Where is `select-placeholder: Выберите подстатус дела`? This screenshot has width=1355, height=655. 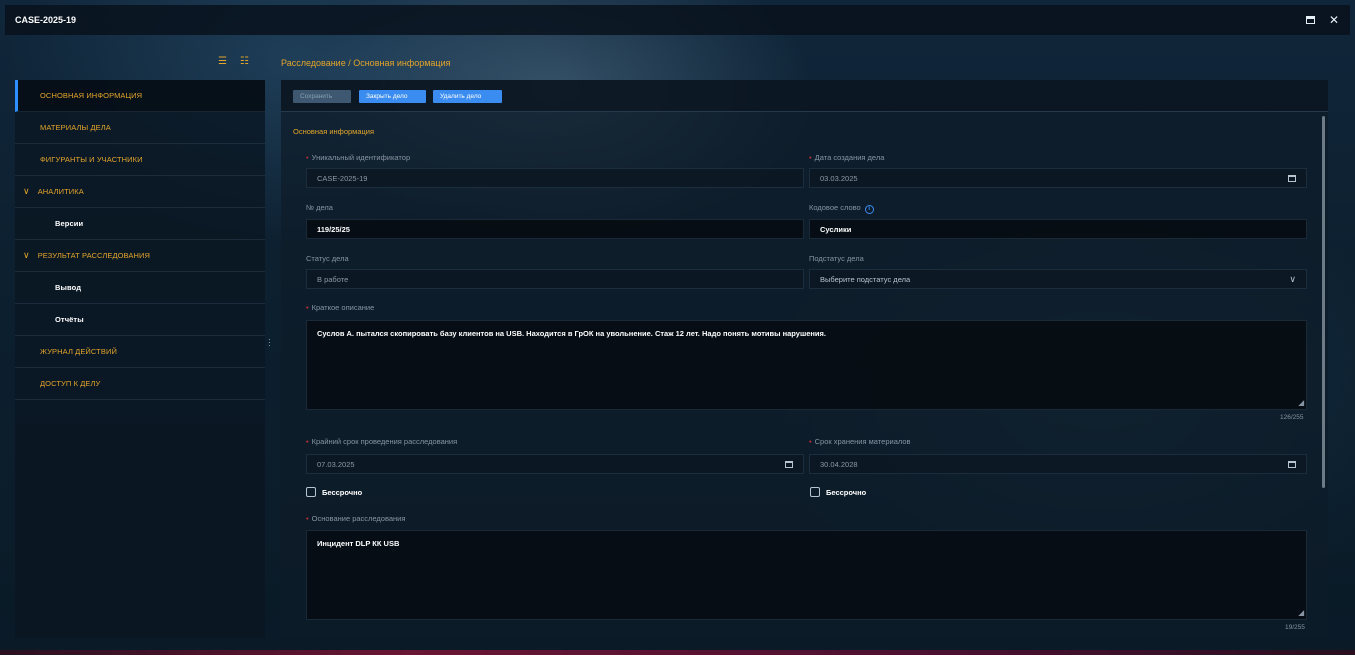 select-placeholder: Выберите подстатус дела is located at coordinates (865, 279).